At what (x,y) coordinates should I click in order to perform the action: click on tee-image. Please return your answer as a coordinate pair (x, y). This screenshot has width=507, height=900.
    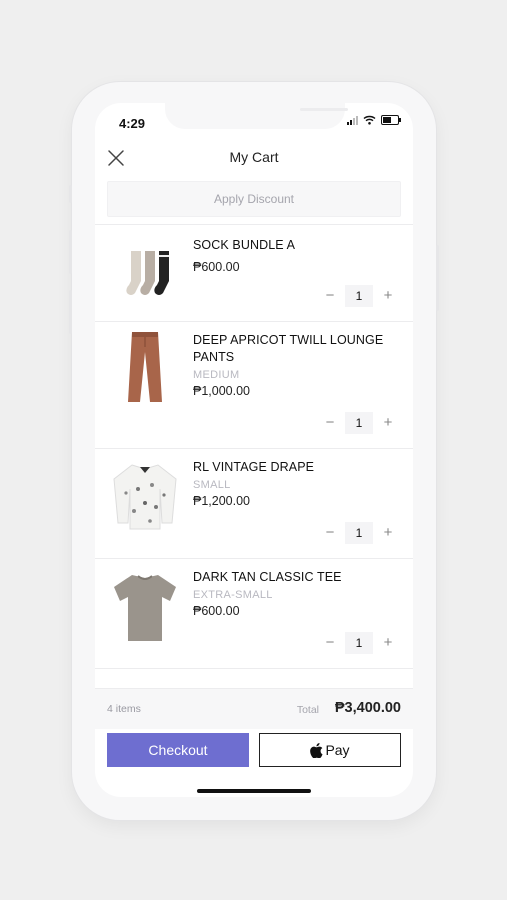
    Looking at the image, I should click on (145, 608).